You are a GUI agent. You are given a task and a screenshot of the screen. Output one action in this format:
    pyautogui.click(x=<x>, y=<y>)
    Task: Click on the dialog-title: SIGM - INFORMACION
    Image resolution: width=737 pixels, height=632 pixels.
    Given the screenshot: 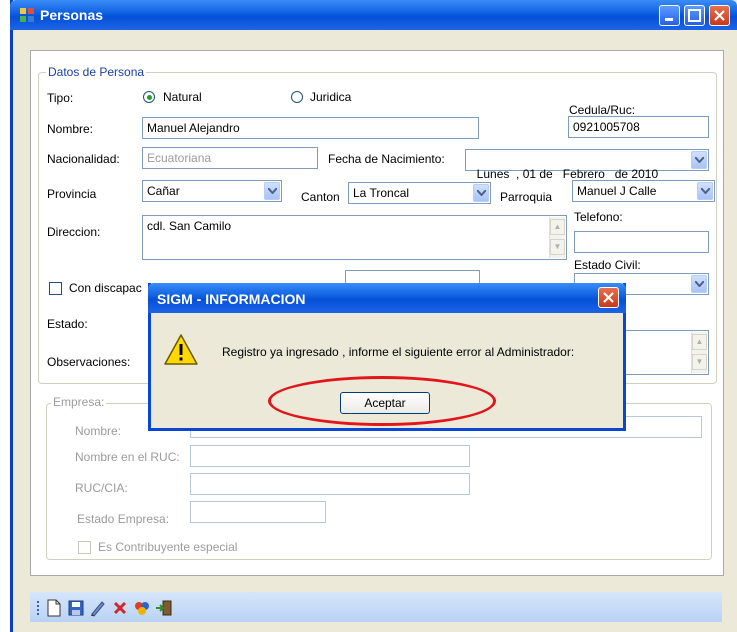 What is the action you would take?
    pyautogui.click(x=231, y=299)
    